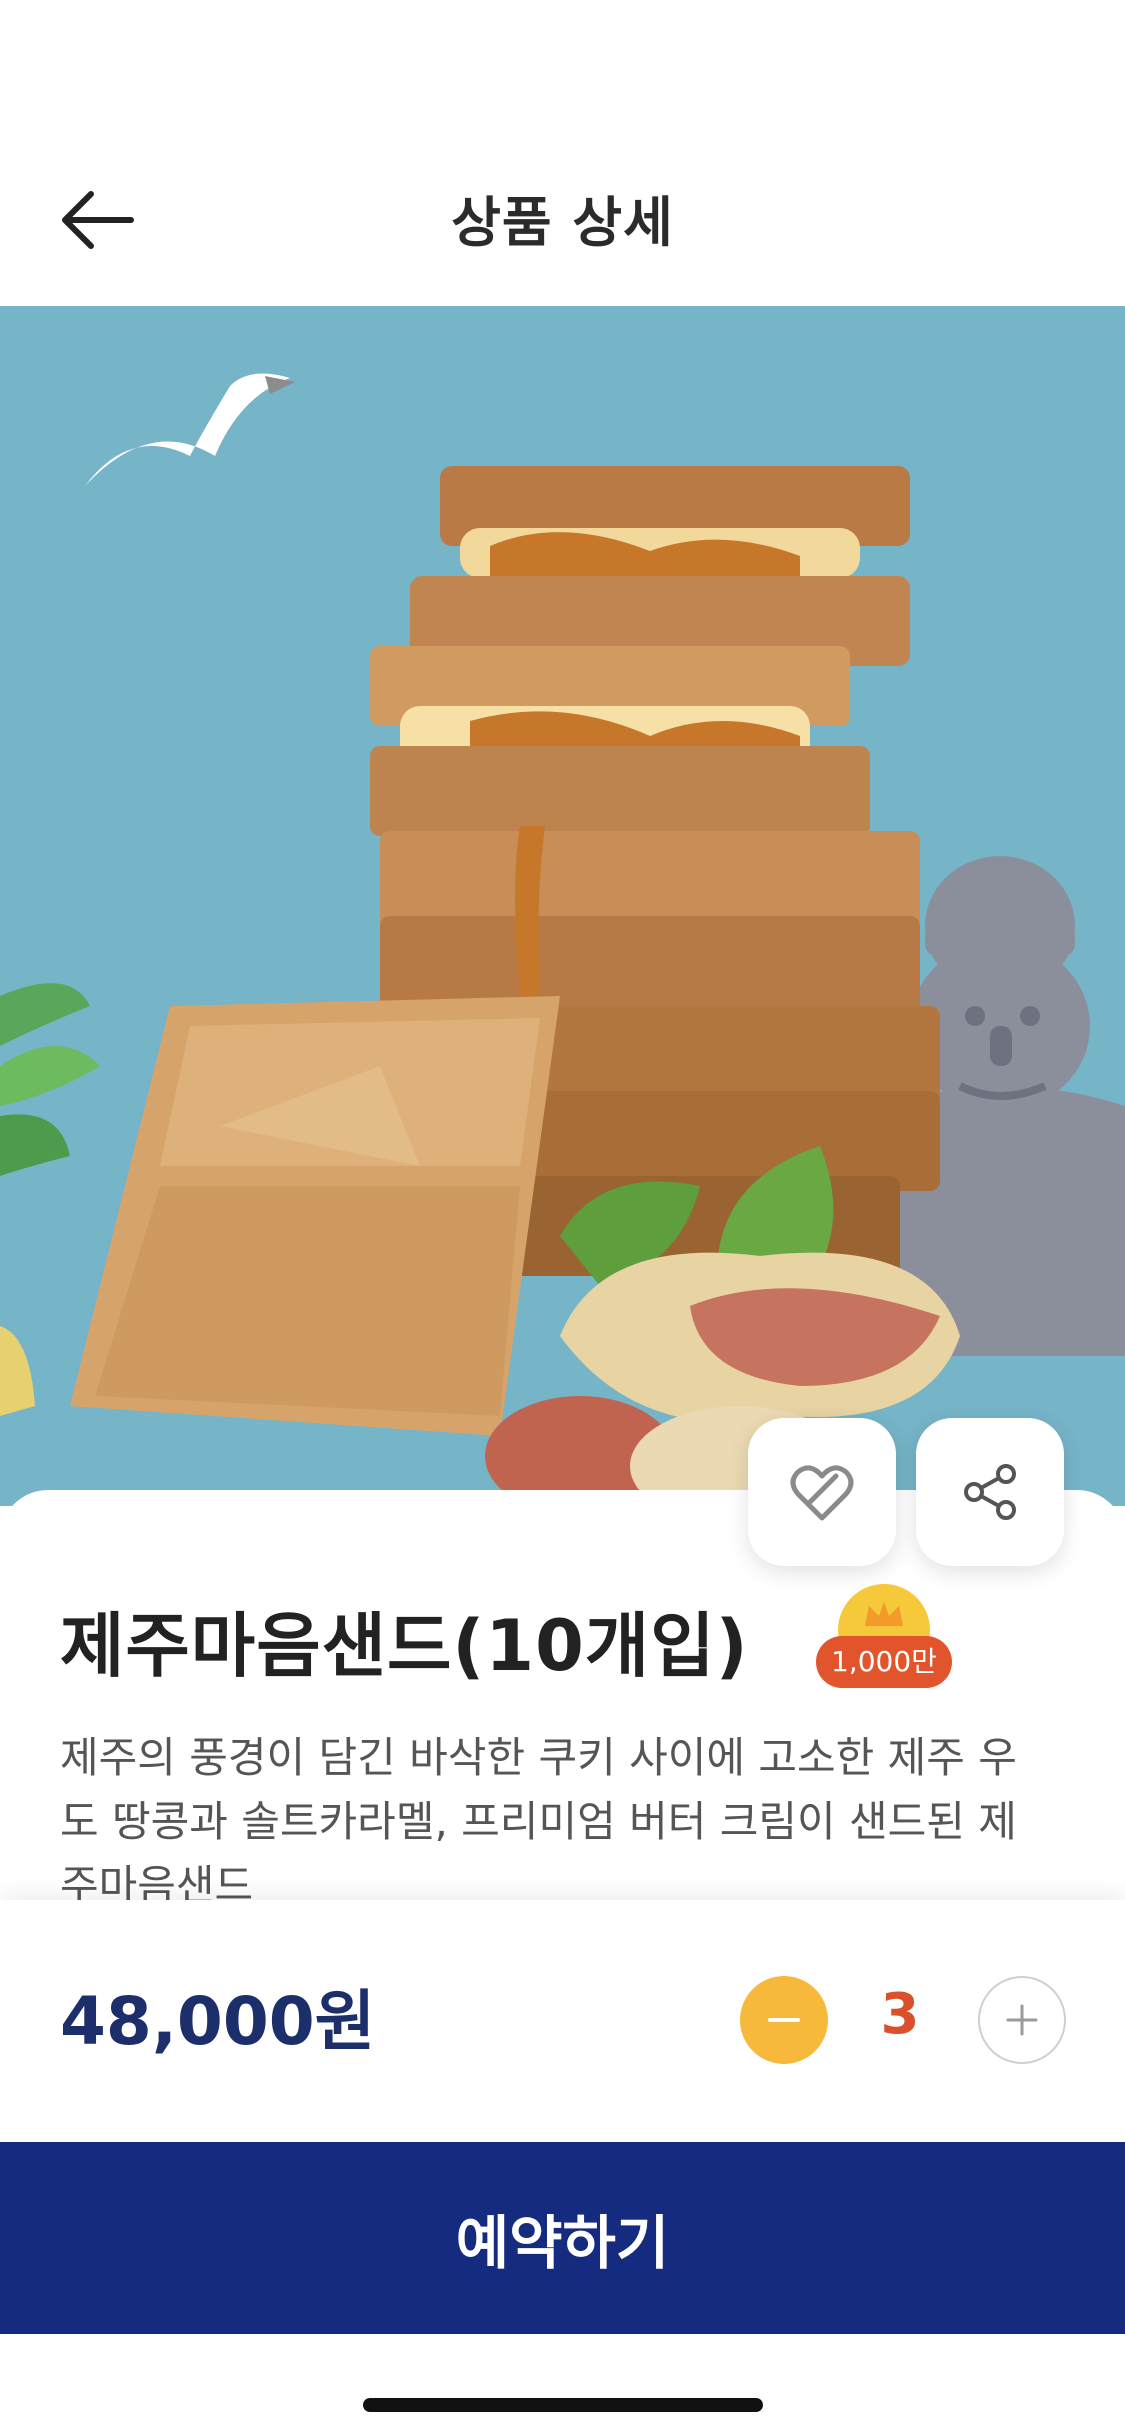 Image resolution: width=1125 pixels, height=2436 pixels. I want to click on heart-outline-icon, so click(822, 1493).